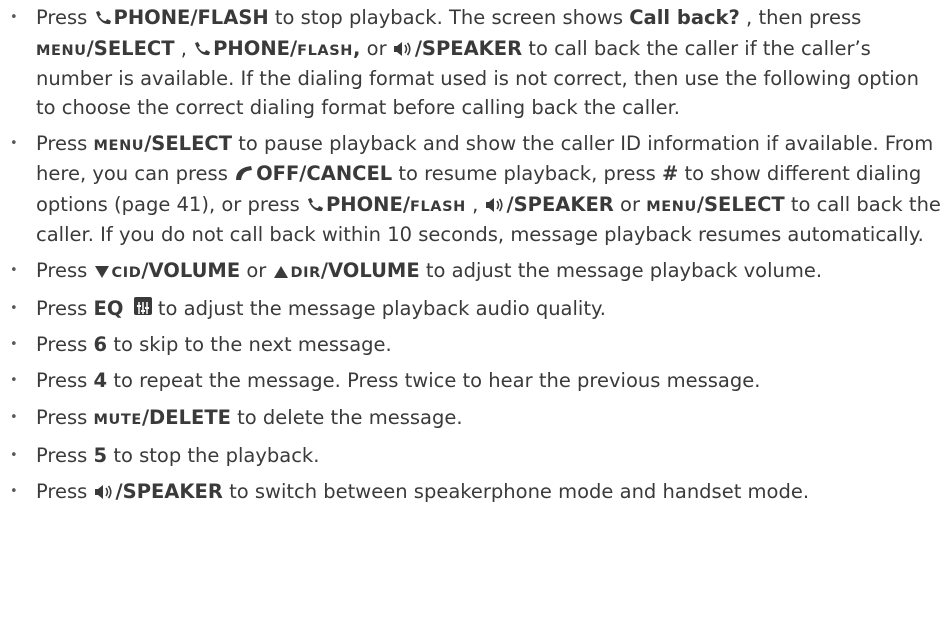 This screenshot has width=950, height=625. What do you see at coordinates (252, 345) in the screenshot?
I see `text: to skip to the next message.` at bounding box center [252, 345].